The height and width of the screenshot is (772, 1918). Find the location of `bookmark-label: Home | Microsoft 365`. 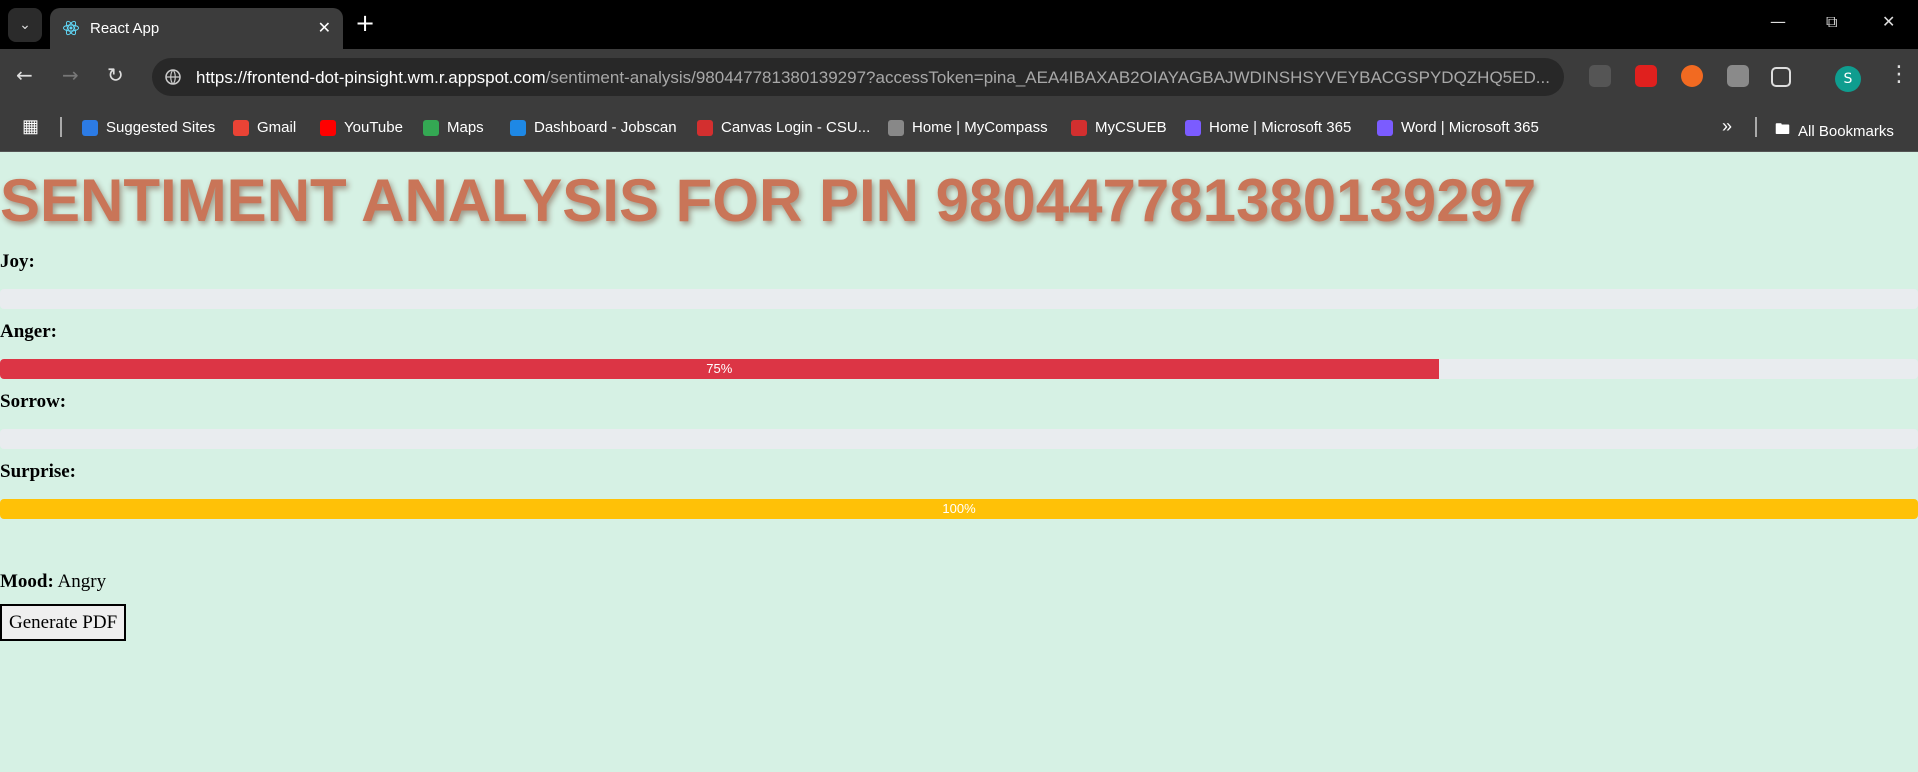

bookmark-label: Home | Microsoft 365 is located at coordinates (1280, 127).